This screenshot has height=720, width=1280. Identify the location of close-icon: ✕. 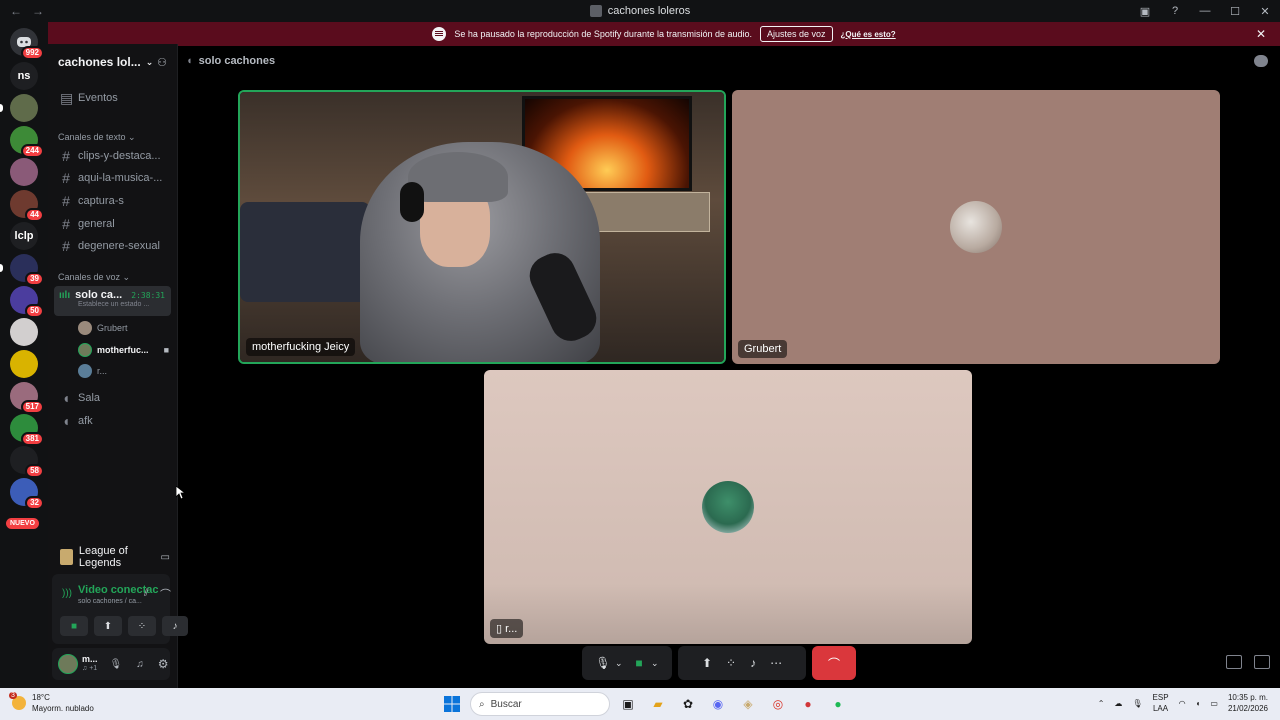
(1261, 34).